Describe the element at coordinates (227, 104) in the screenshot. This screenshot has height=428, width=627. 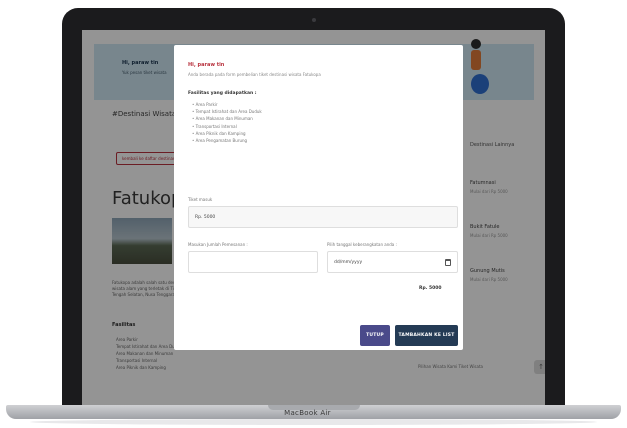
I see `list-item: Area Parkir` at that location.